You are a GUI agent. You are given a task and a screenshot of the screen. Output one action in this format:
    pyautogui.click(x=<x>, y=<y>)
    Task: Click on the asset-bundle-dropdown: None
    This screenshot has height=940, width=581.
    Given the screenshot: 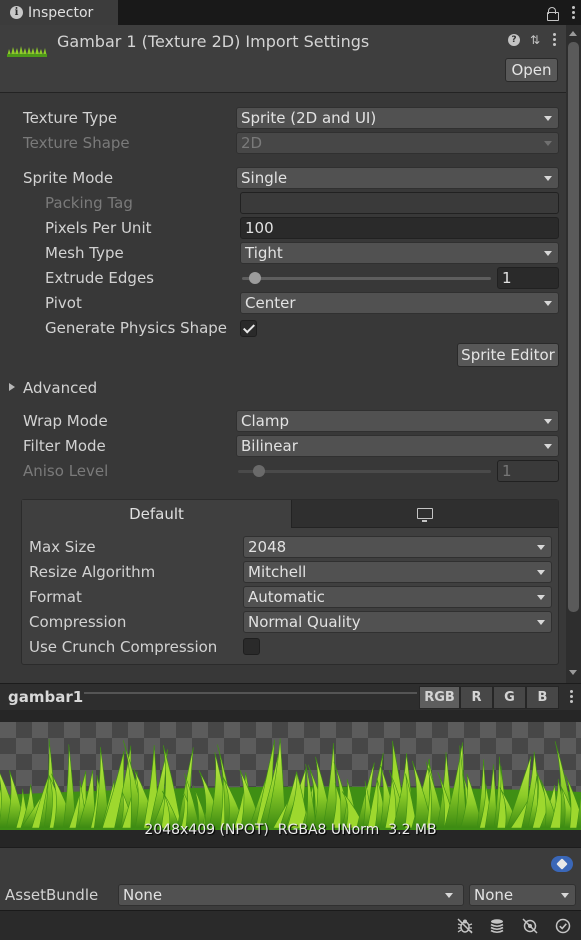 What is the action you would take?
    pyautogui.click(x=291, y=895)
    